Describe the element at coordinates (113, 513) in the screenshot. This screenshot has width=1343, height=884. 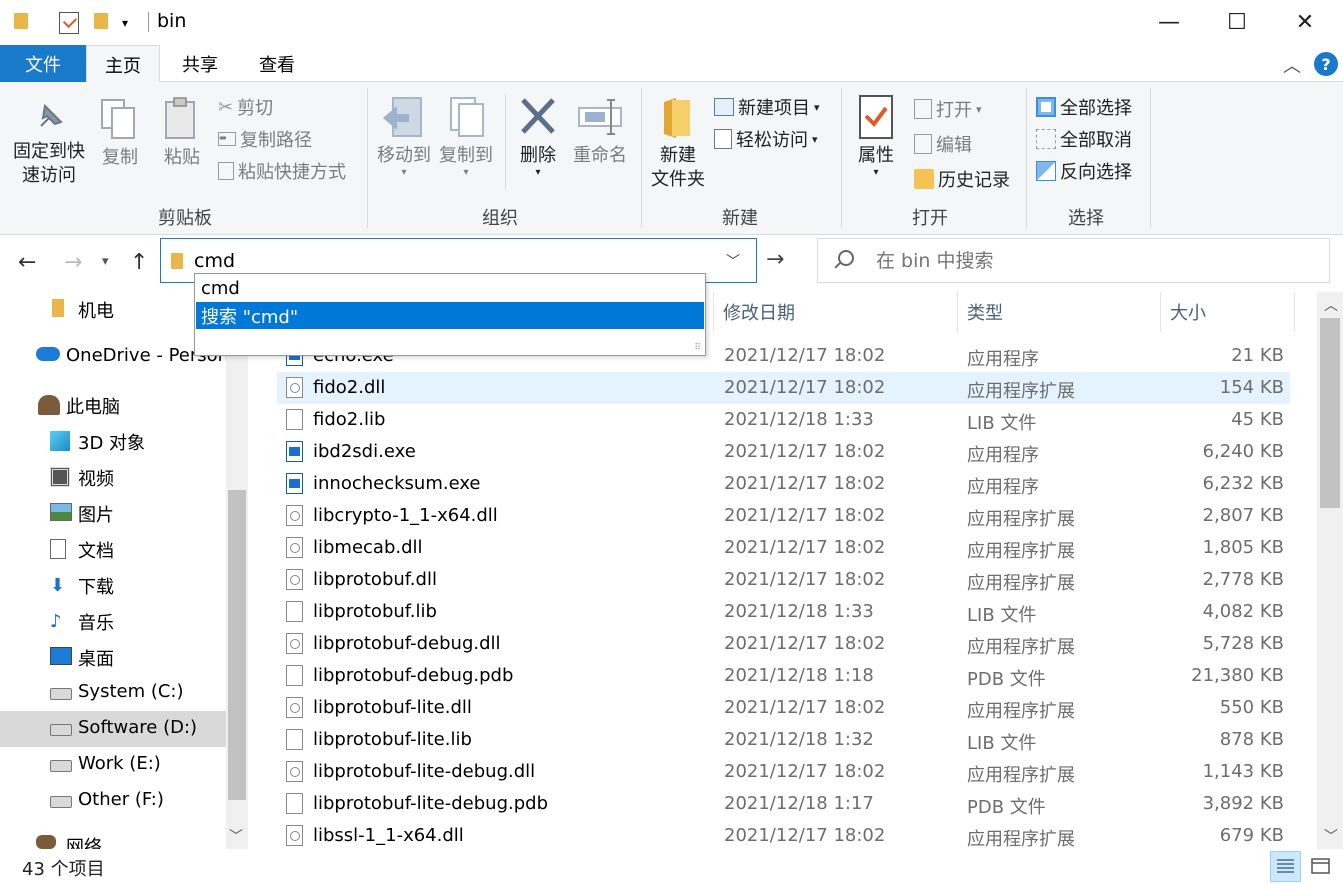
I see `sidebar-item: 图片` at that location.